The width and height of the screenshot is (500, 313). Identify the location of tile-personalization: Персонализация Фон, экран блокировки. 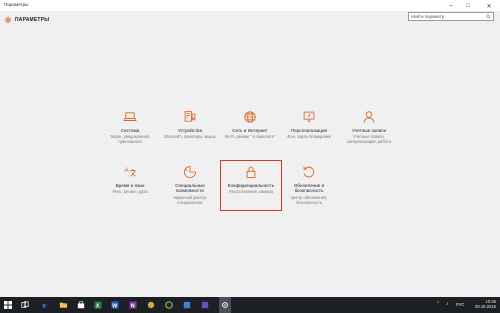
(309, 136).